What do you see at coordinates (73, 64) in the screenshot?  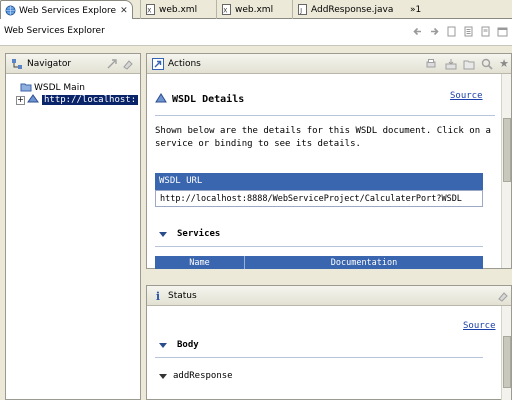 I see `navigator-header: Navigator` at bounding box center [73, 64].